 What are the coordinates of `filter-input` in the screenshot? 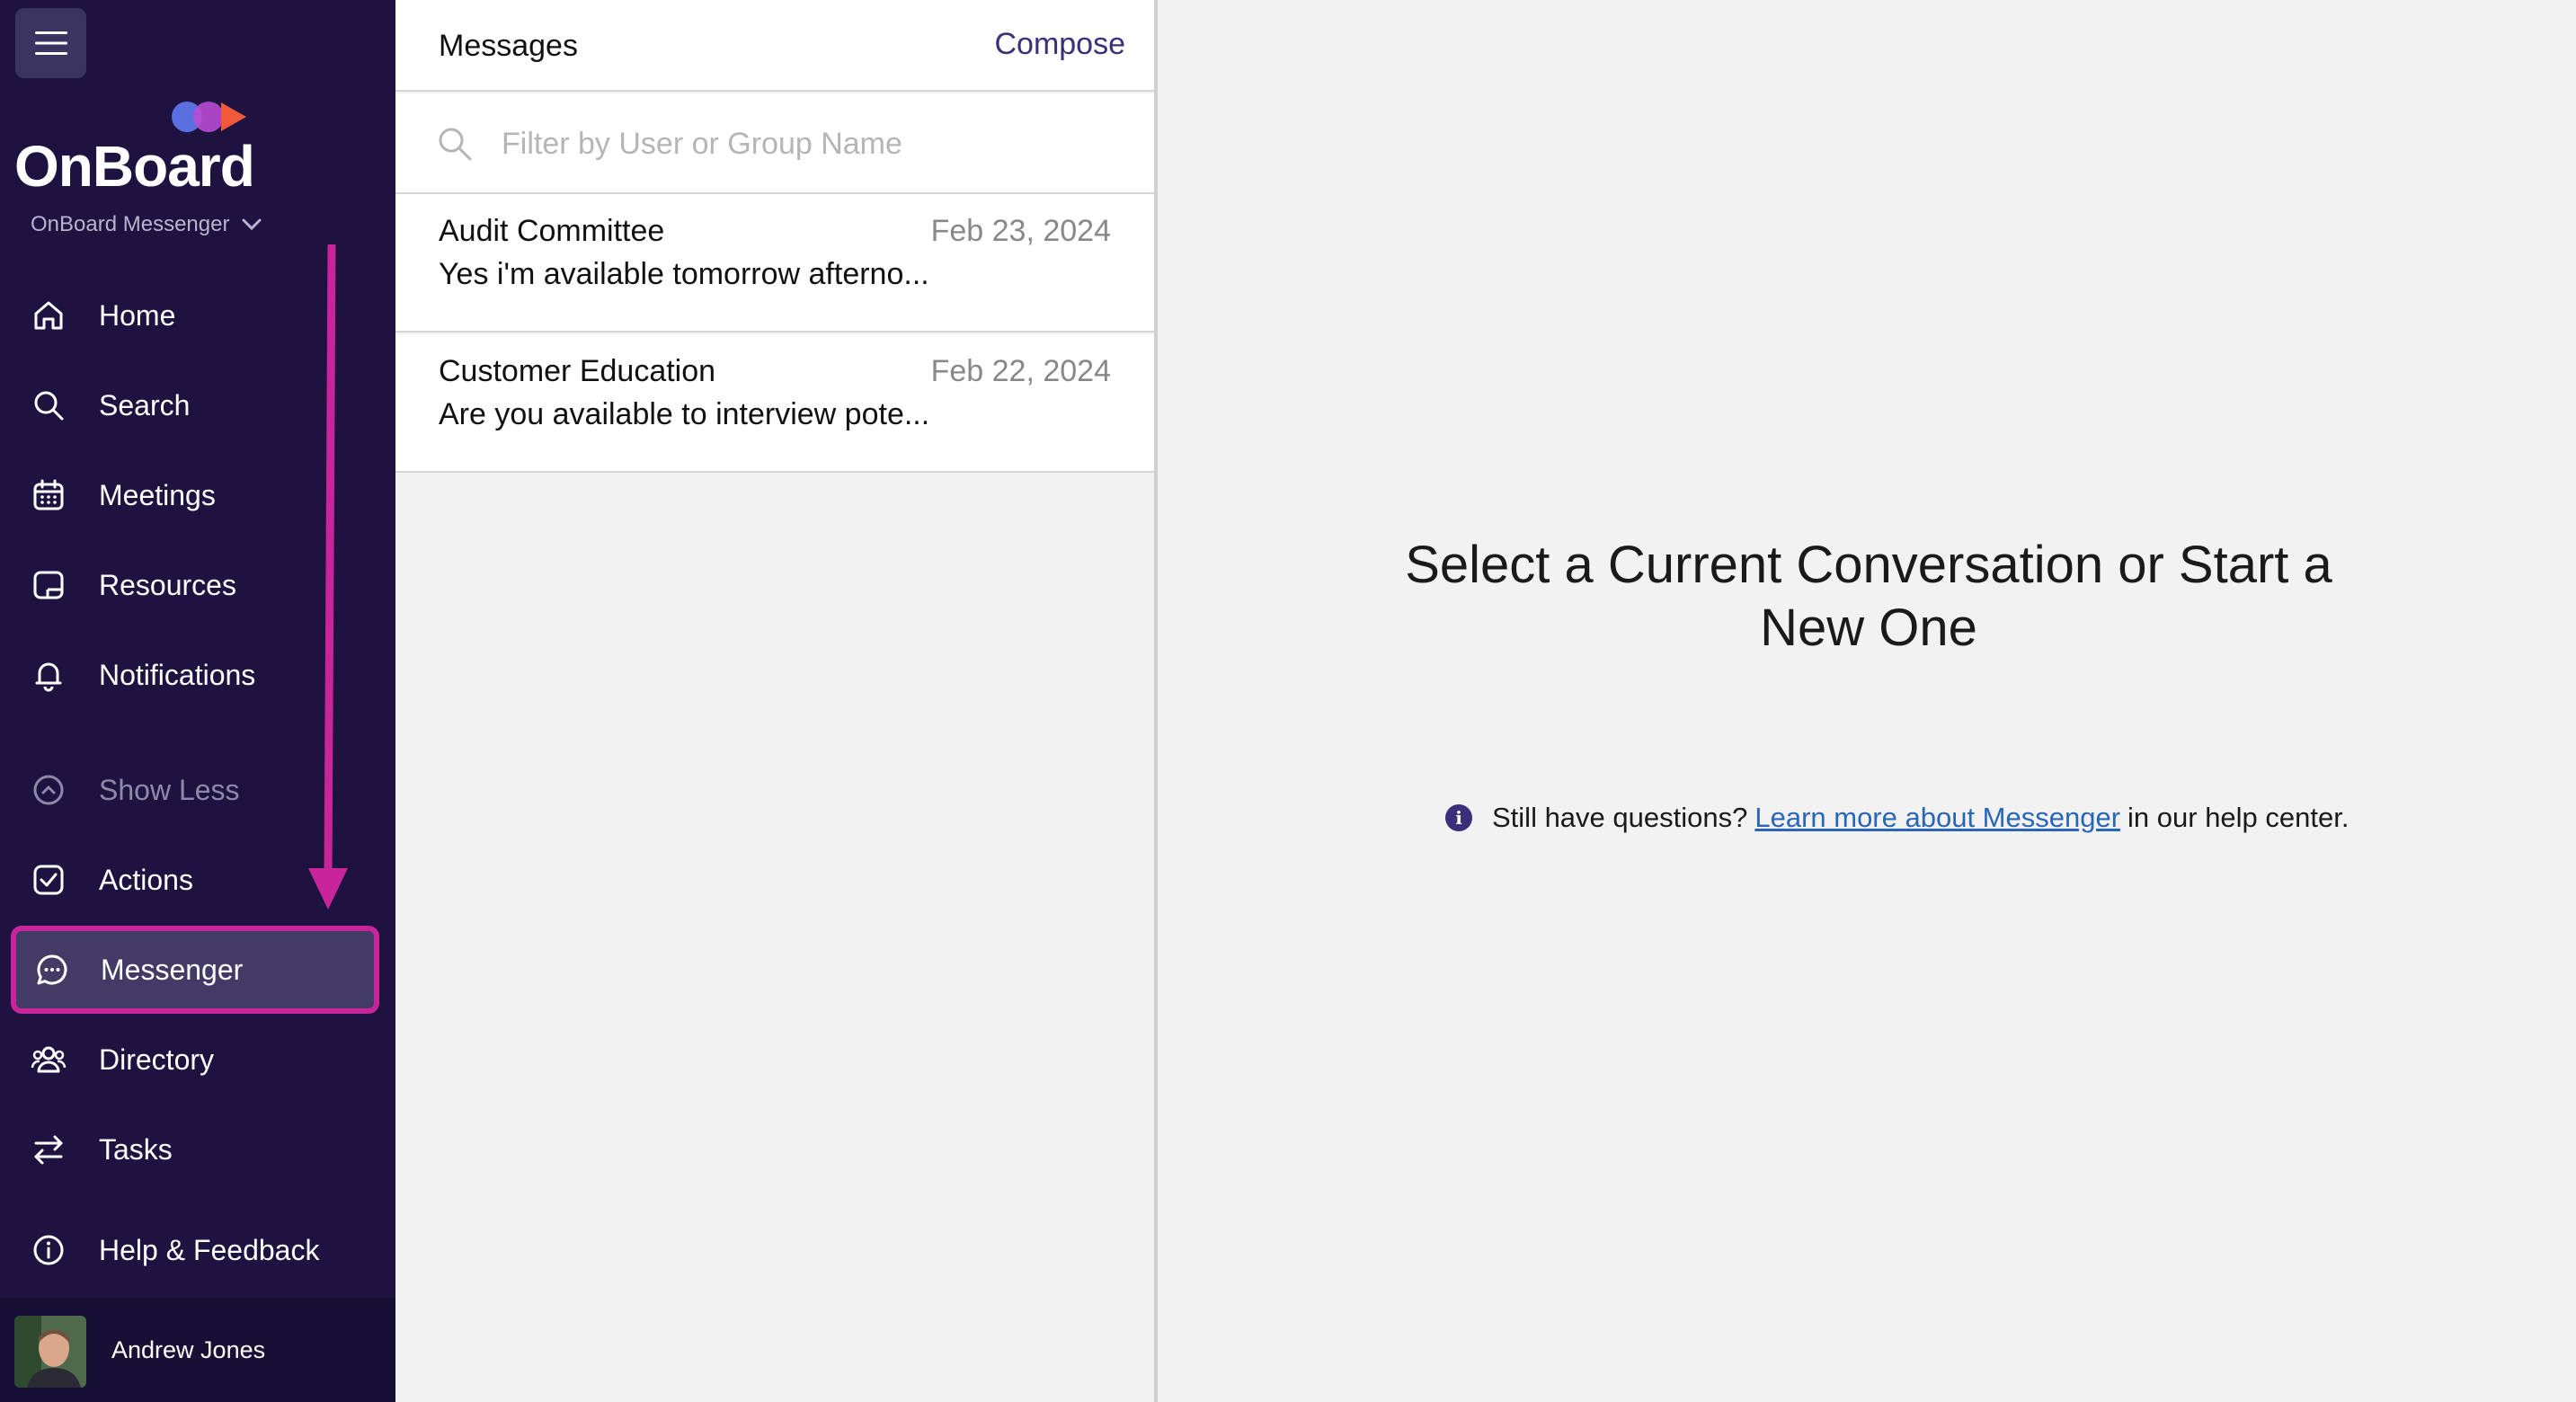 It's located at (807, 144).